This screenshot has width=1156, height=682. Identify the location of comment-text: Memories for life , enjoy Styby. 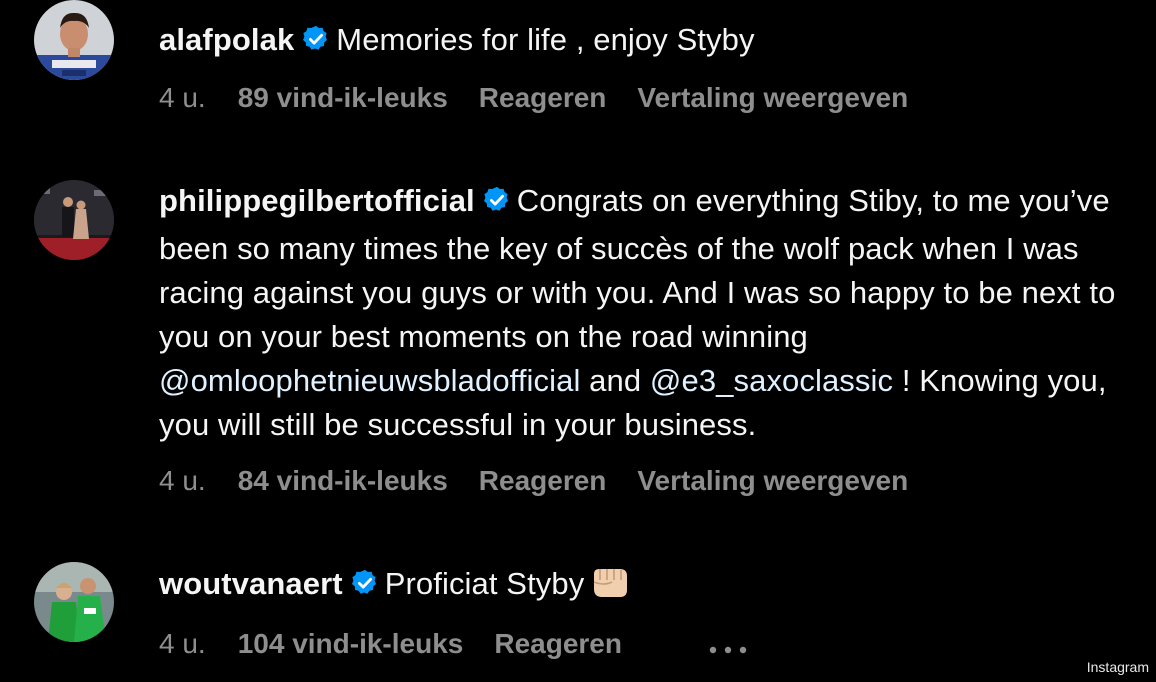
(545, 39).